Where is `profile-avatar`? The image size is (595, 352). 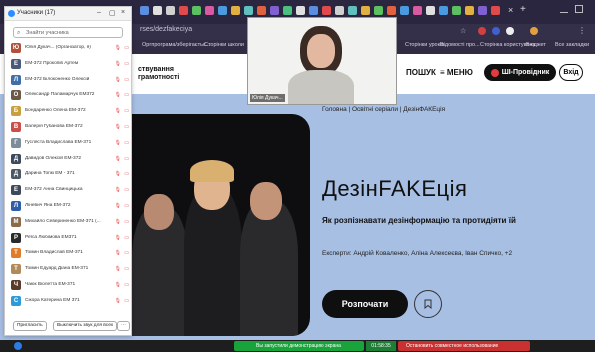 profile-avatar is located at coordinates (534, 31).